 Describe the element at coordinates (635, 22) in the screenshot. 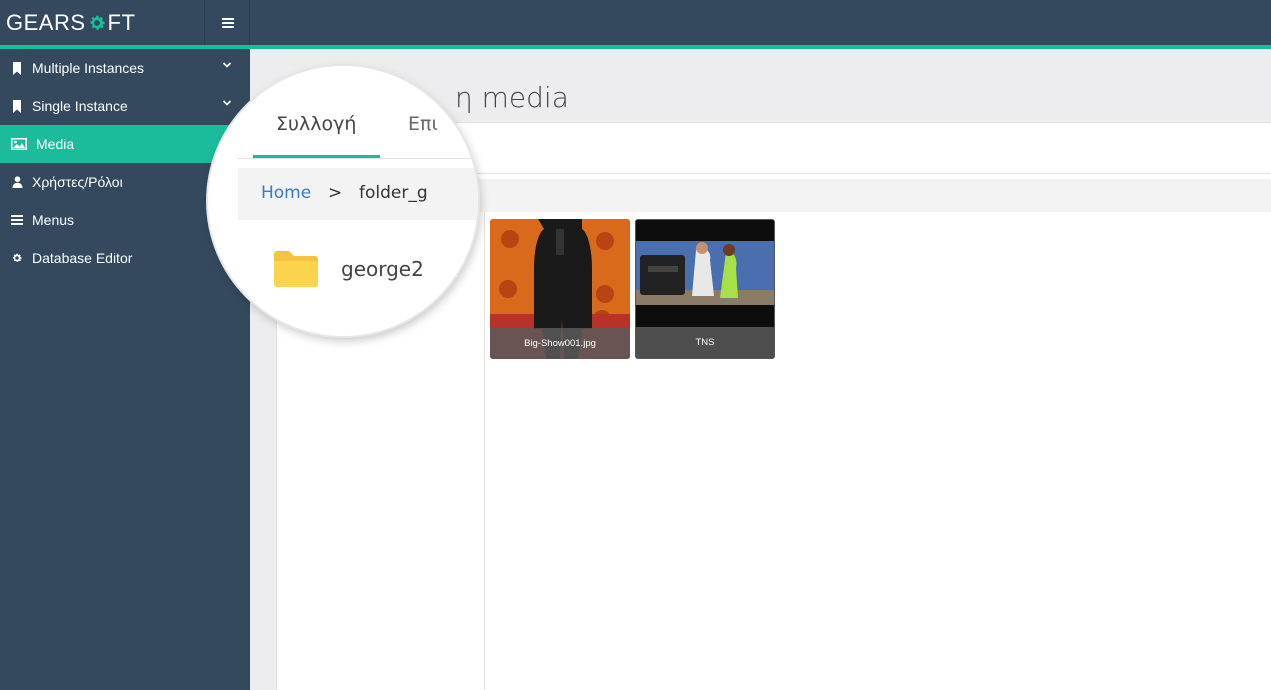

I see `top-navbar: GEARS FT` at that location.